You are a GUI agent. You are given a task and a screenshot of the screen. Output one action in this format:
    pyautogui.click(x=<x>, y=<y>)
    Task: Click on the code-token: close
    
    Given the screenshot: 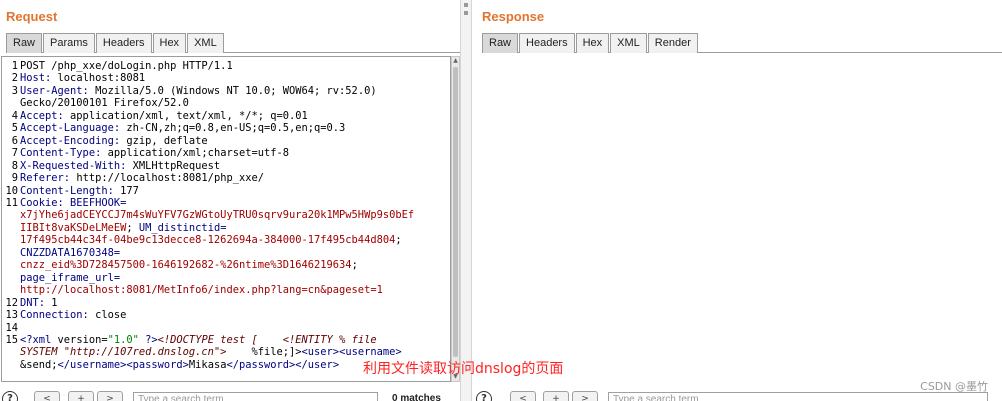 What is the action you would take?
    pyautogui.click(x=111, y=315)
    